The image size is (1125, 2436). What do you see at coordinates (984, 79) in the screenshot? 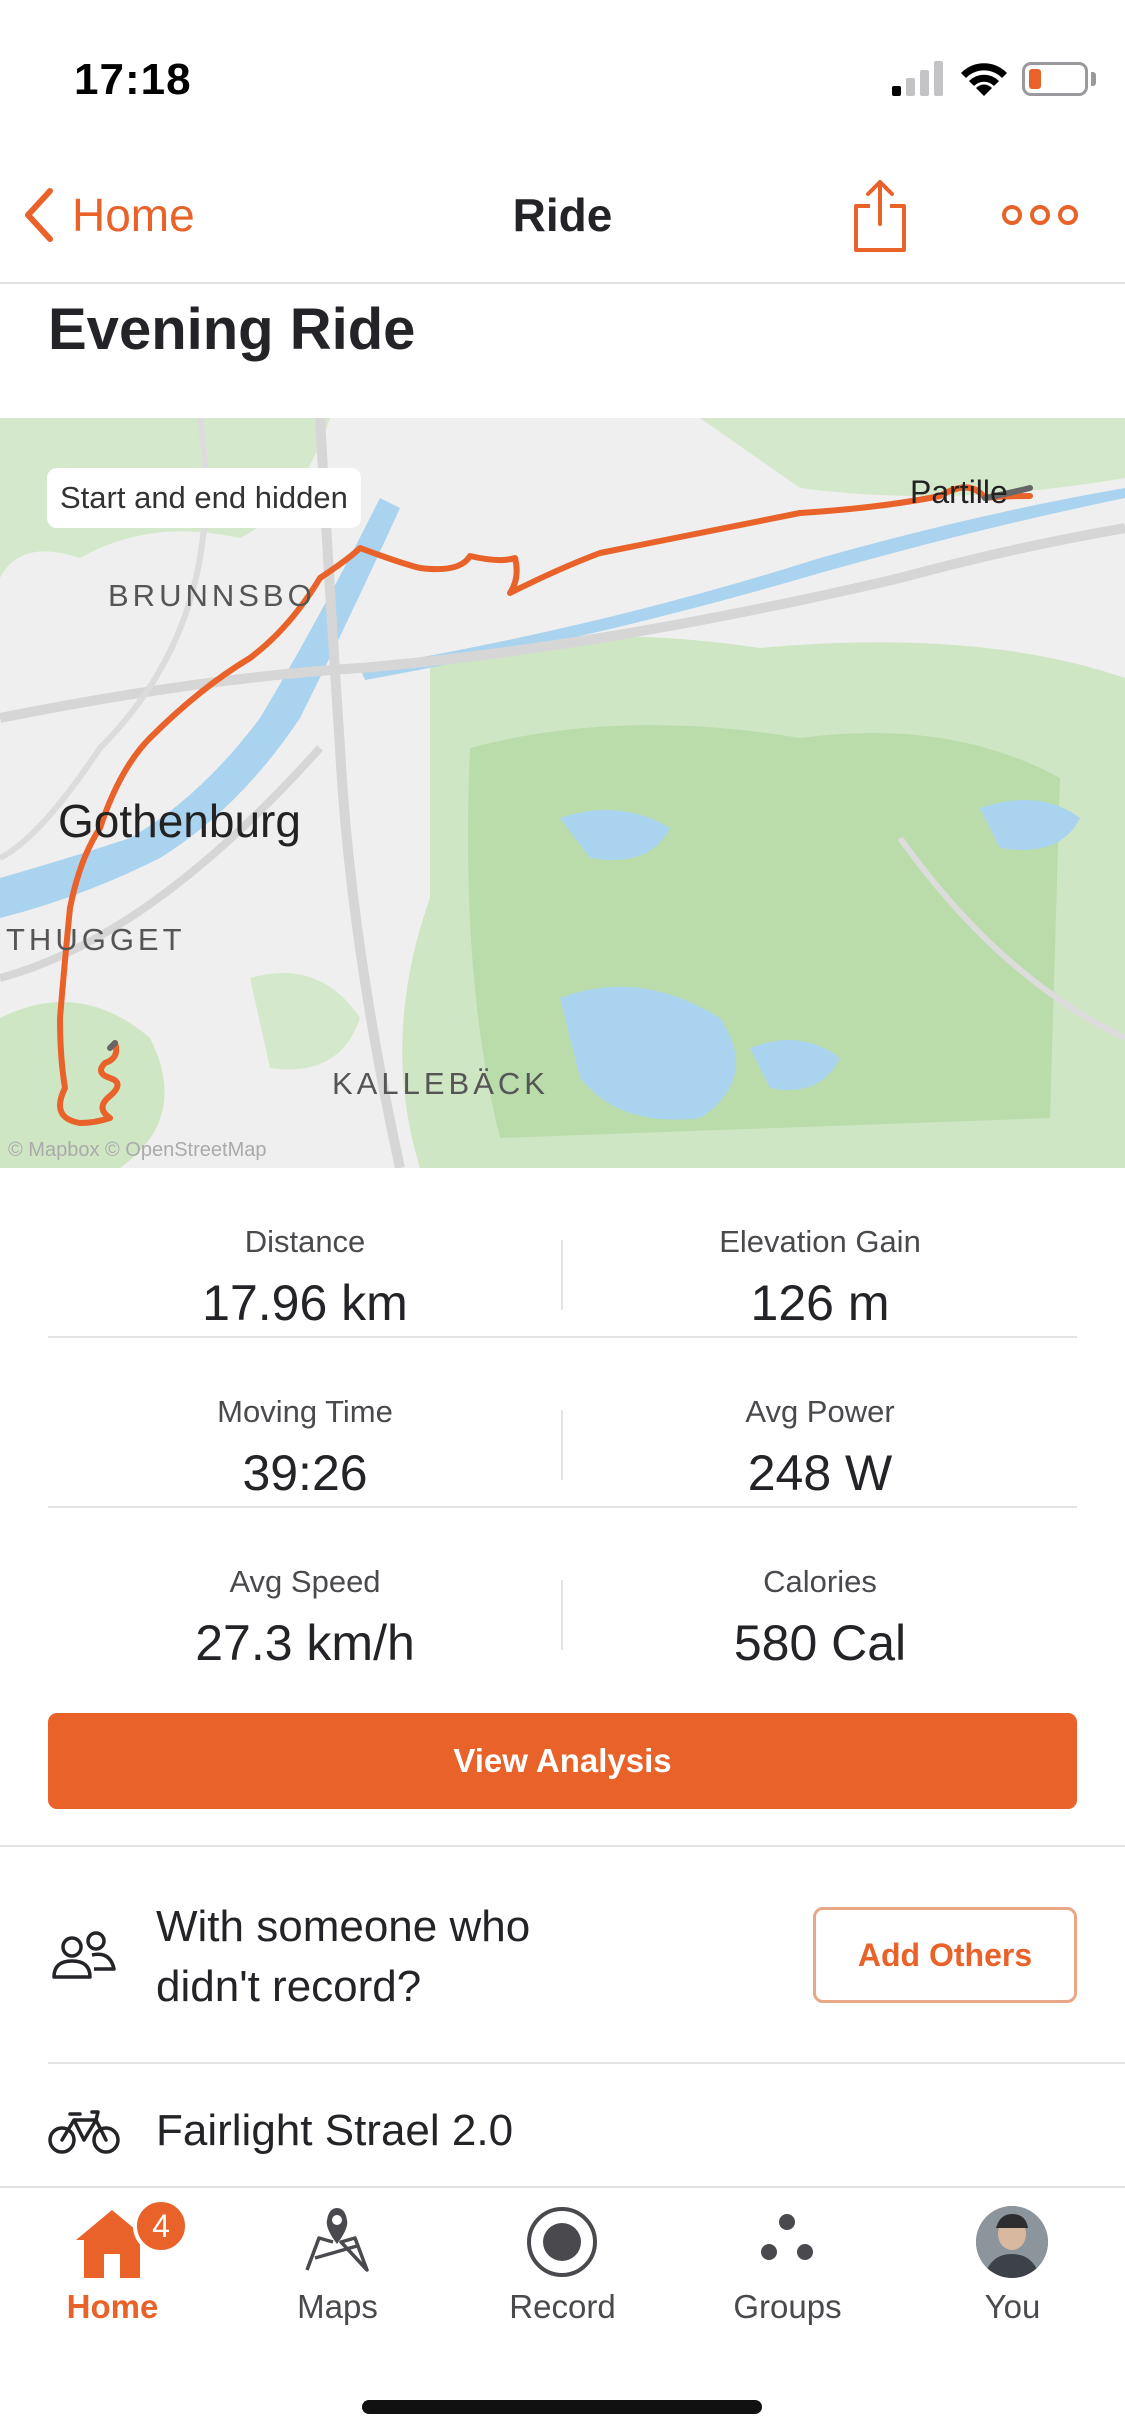
I see `wifi-icon` at bounding box center [984, 79].